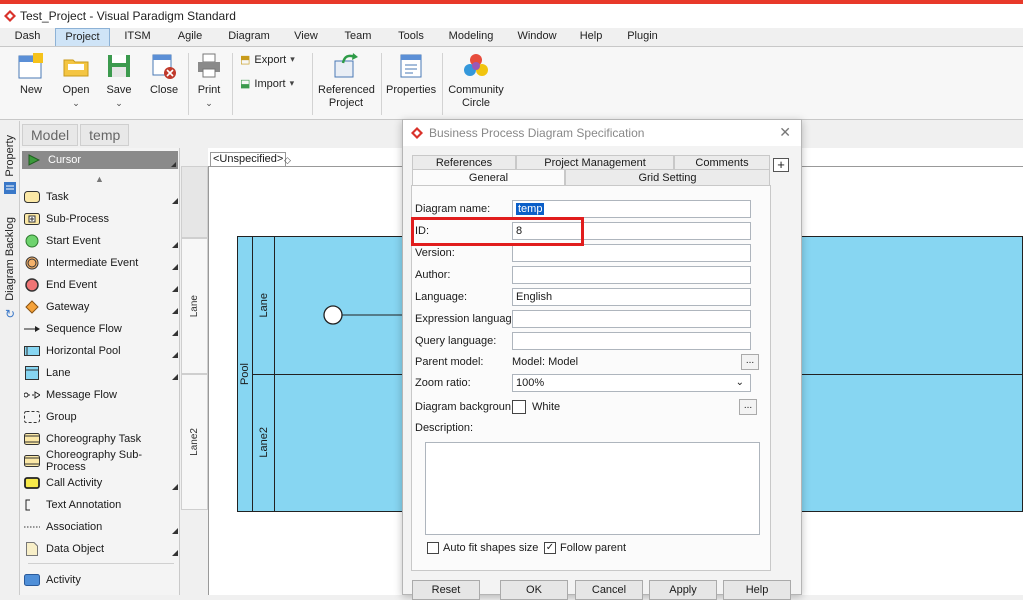 The width and height of the screenshot is (1023, 600). Describe the element at coordinates (488, 177) in the screenshot. I see `tab-general: General` at that location.